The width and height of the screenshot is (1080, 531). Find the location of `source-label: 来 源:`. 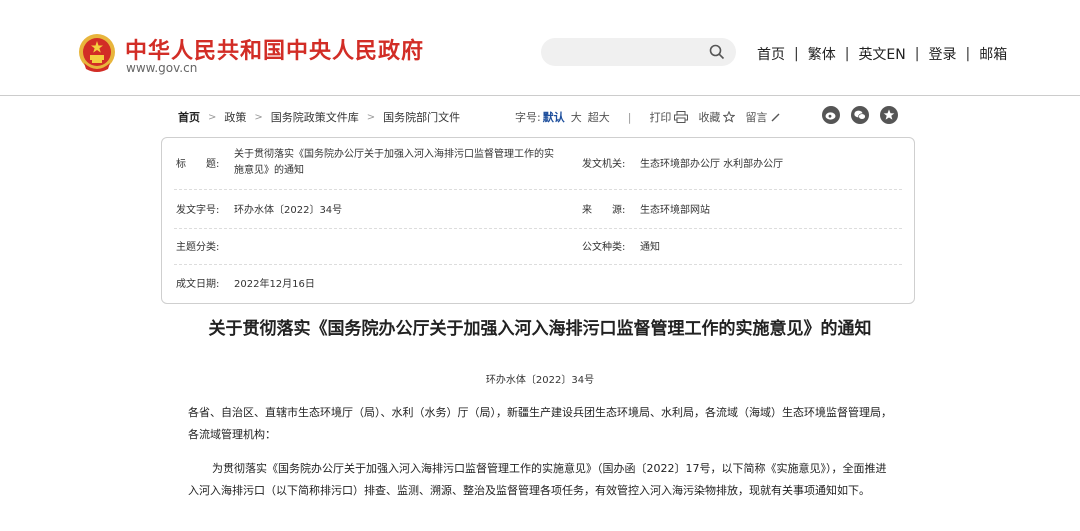

source-label: 来 源: is located at coordinates (604, 210).